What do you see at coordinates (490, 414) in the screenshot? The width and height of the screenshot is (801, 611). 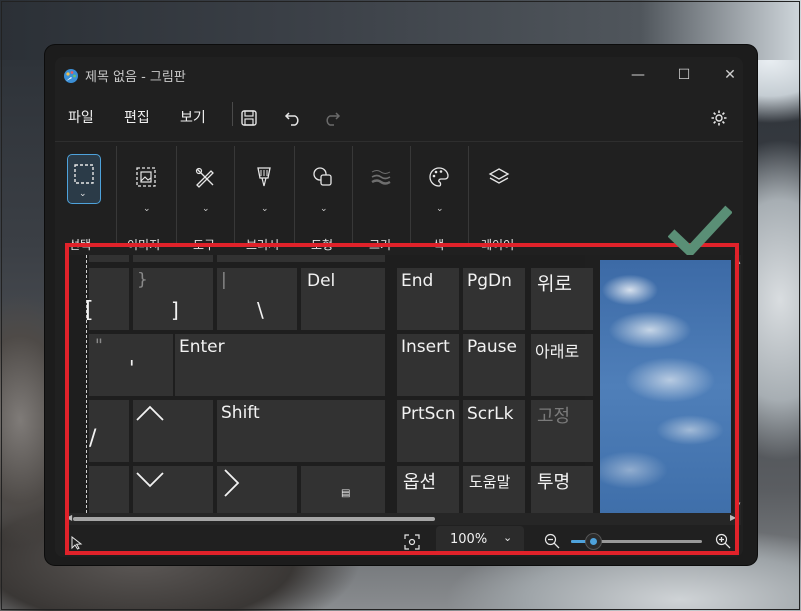 I see `key-label: ScrLk` at bounding box center [490, 414].